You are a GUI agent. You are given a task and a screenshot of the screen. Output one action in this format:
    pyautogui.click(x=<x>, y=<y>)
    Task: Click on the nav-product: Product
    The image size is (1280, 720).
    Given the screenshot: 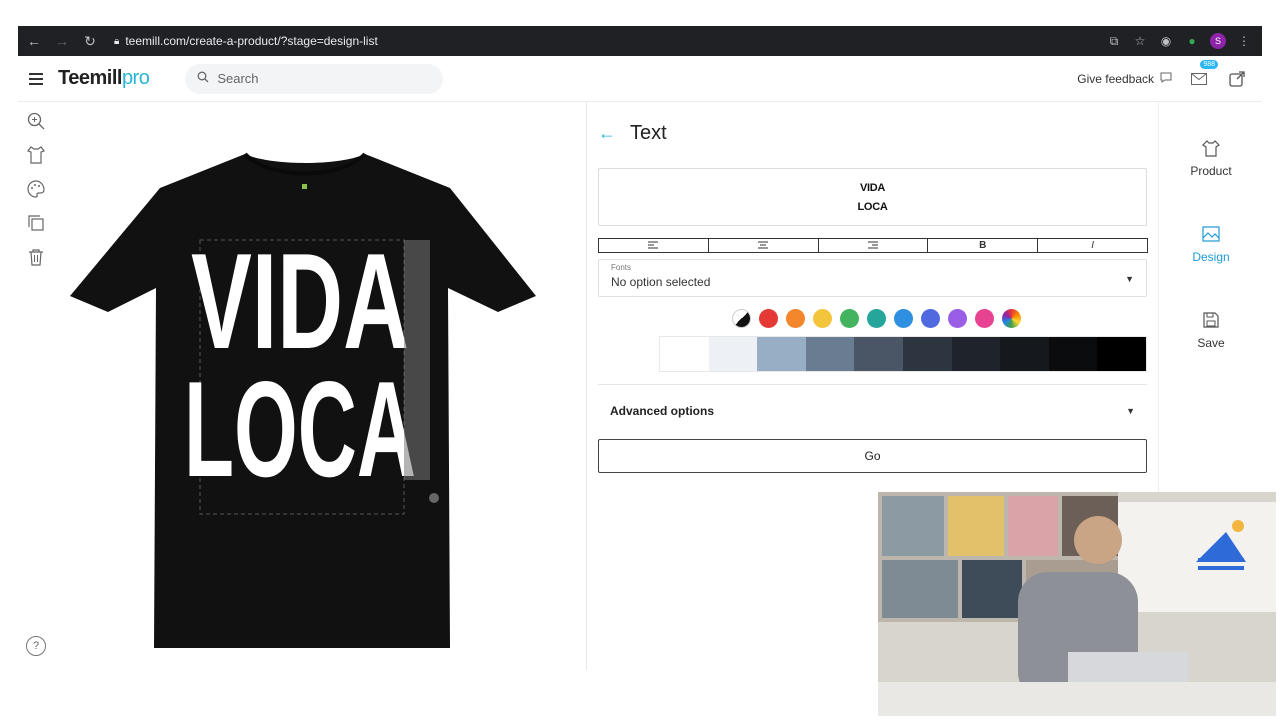 What is the action you would take?
    pyautogui.click(x=1211, y=158)
    